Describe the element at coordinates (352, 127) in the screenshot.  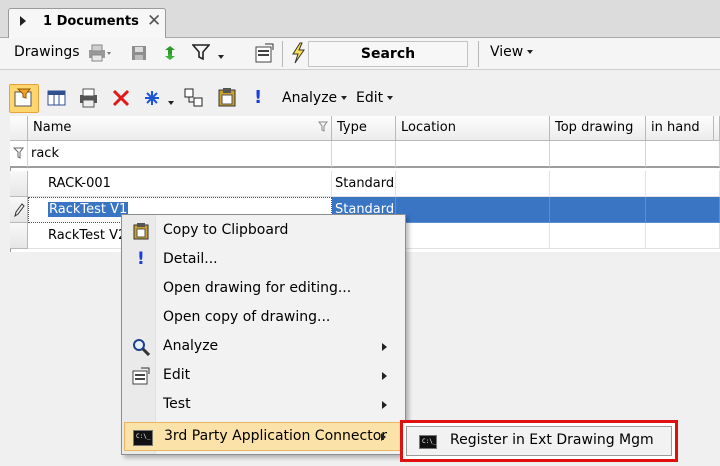
I see `column-header-label: Type` at that location.